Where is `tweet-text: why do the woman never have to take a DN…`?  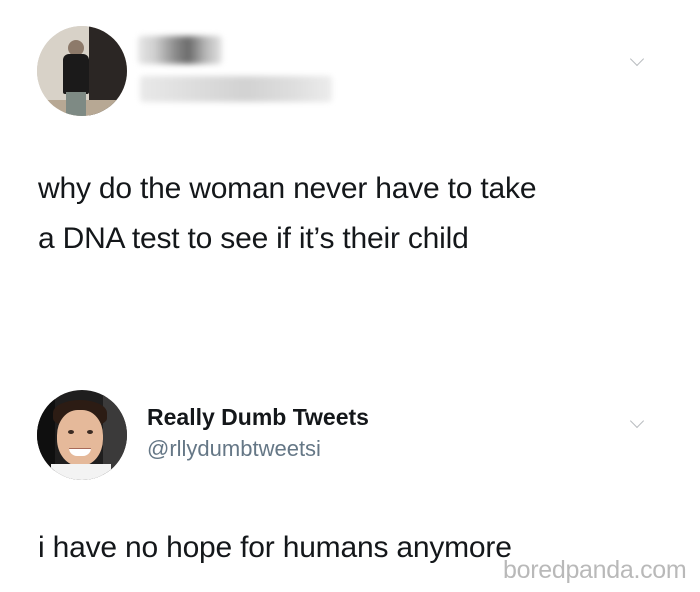 tweet-text: why do the woman never have to take a DN… is located at coordinates (348, 214).